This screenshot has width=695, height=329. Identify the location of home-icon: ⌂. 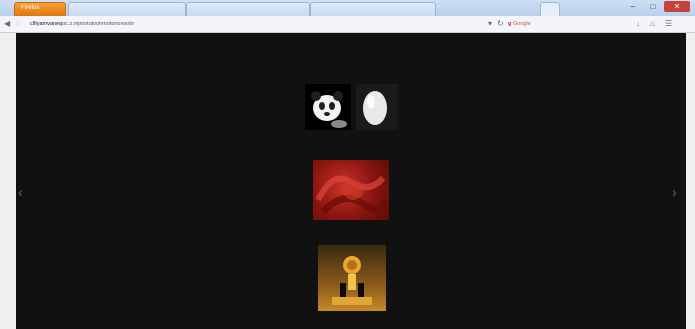
(652, 24).